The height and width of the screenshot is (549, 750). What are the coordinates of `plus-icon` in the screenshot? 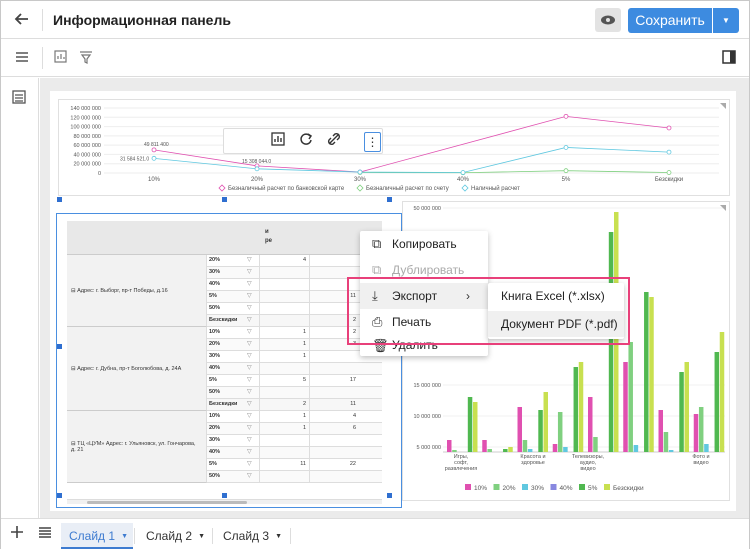 It's located at (17, 534).